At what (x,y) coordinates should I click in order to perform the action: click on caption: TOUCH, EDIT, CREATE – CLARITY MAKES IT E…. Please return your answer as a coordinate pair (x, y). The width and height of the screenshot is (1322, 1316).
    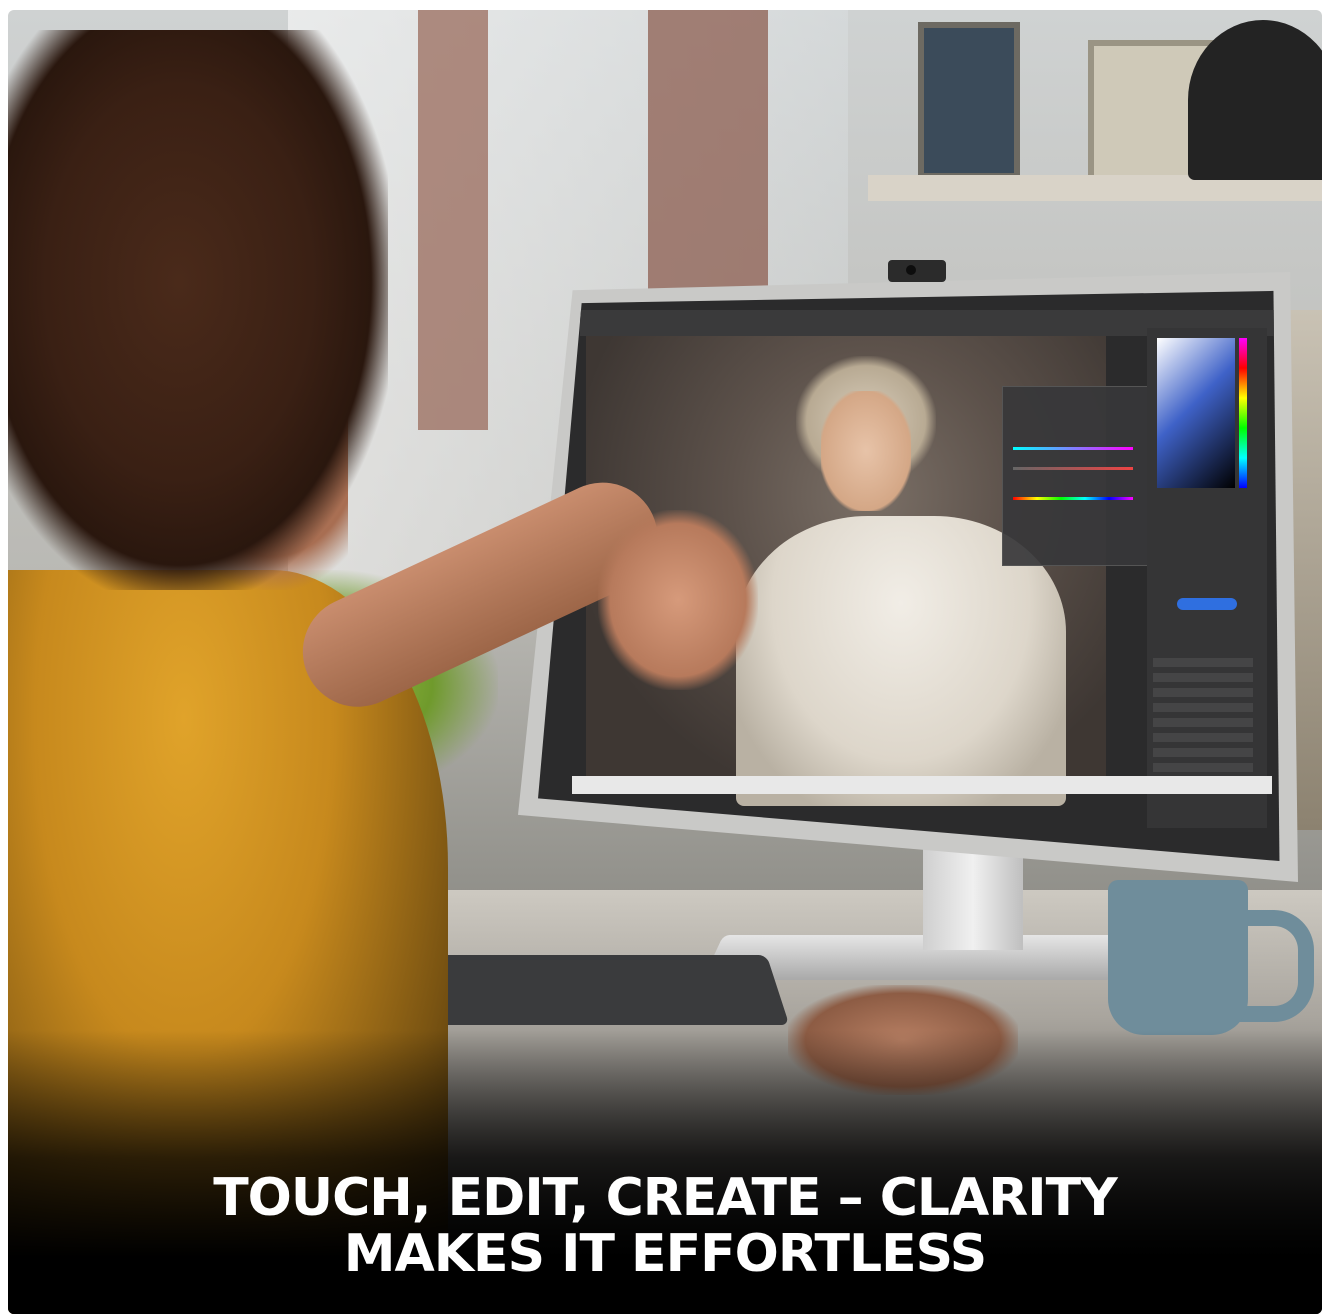
    Looking at the image, I should click on (665, 1226).